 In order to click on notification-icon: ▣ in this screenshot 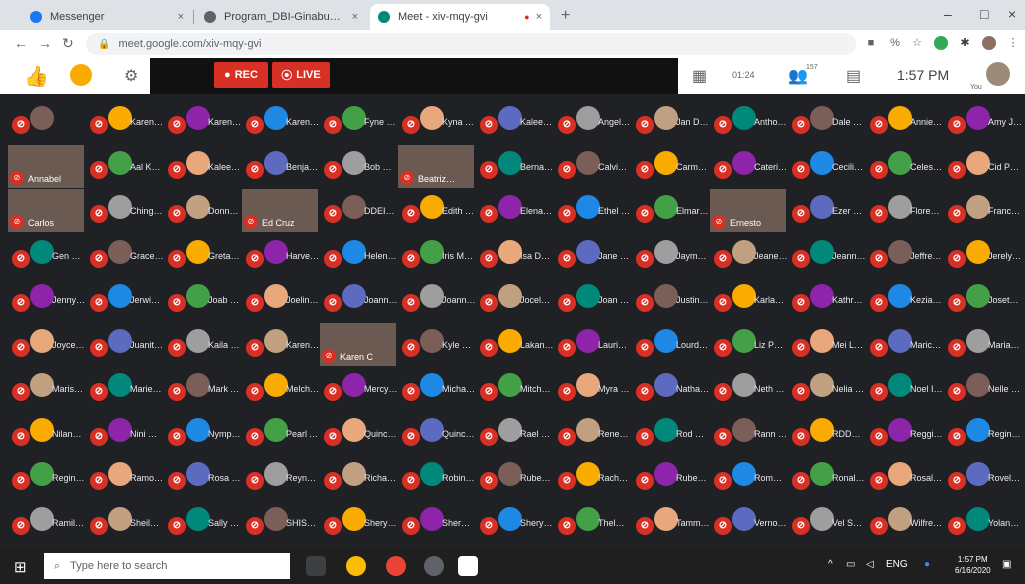, I will do `click(1006, 564)`.